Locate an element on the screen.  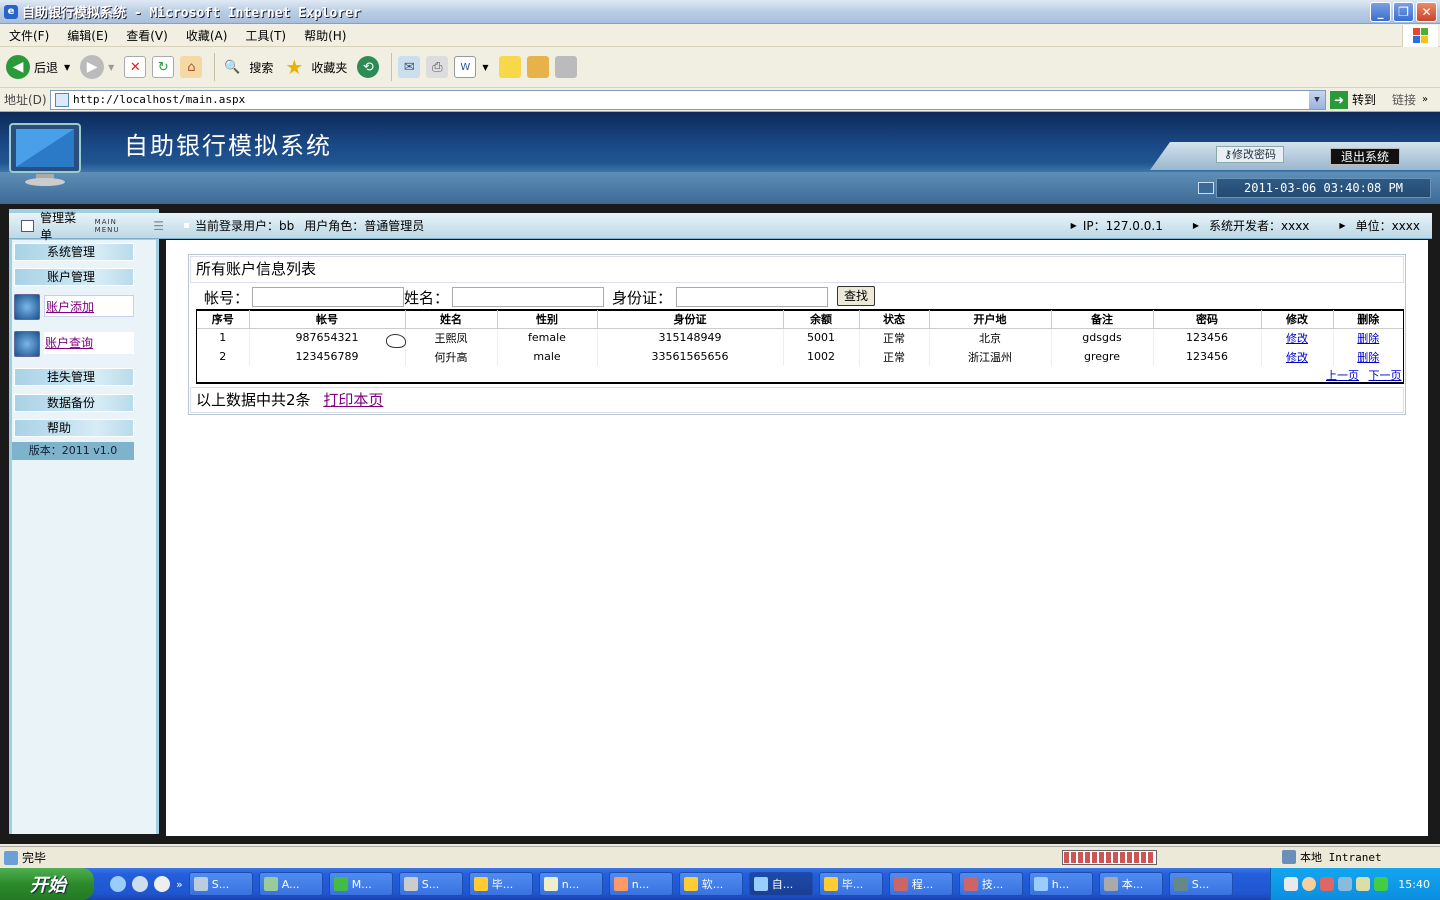
edit-word-icon: W is located at coordinates (465, 67).